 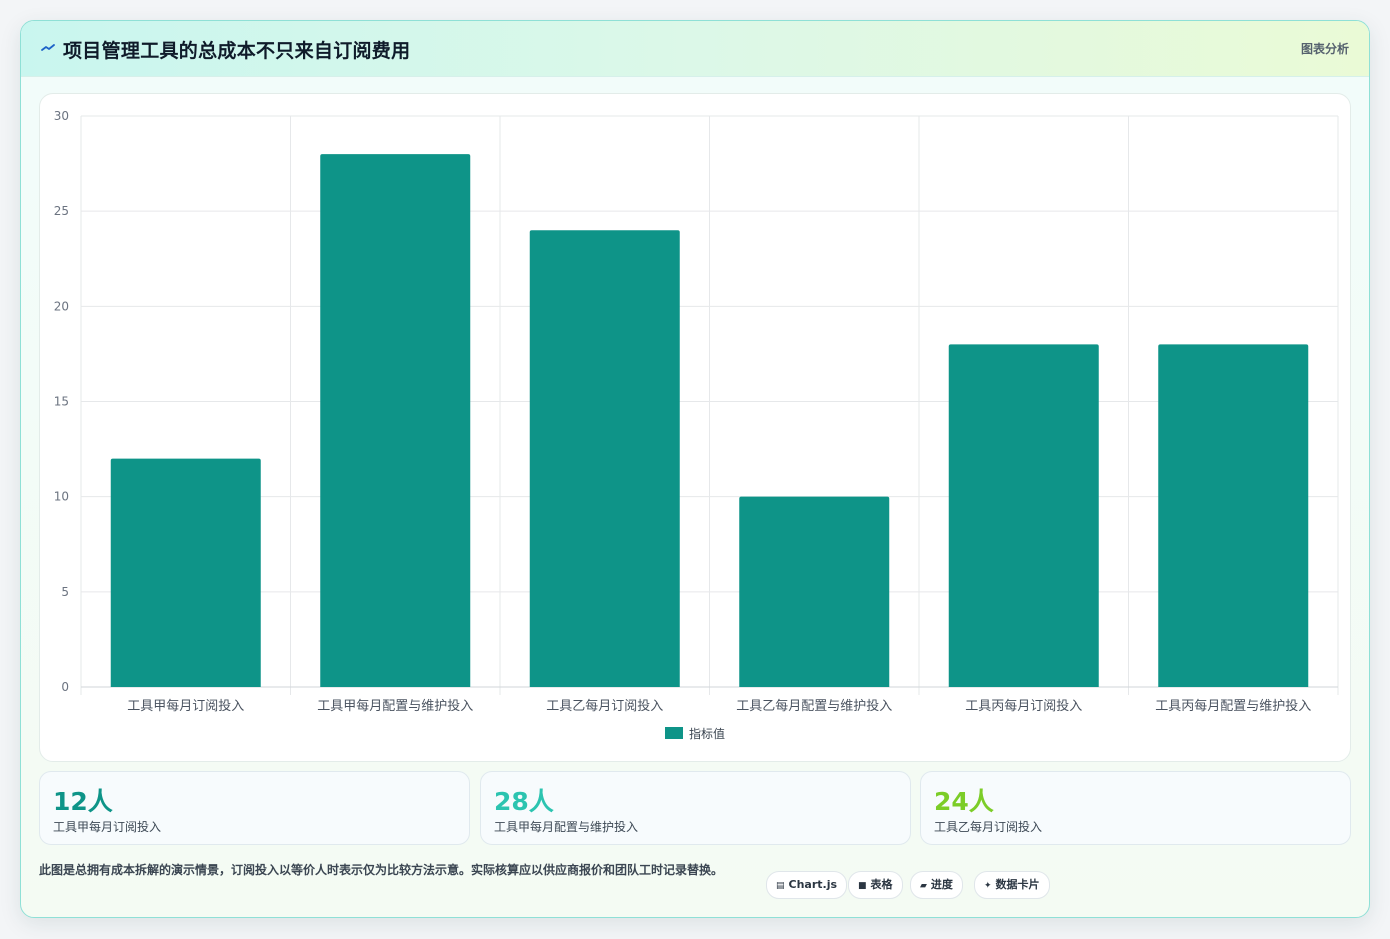 What do you see at coordinates (83, 801) in the screenshot?
I see `stat-value: 12人` at bounding box center [83, 801].